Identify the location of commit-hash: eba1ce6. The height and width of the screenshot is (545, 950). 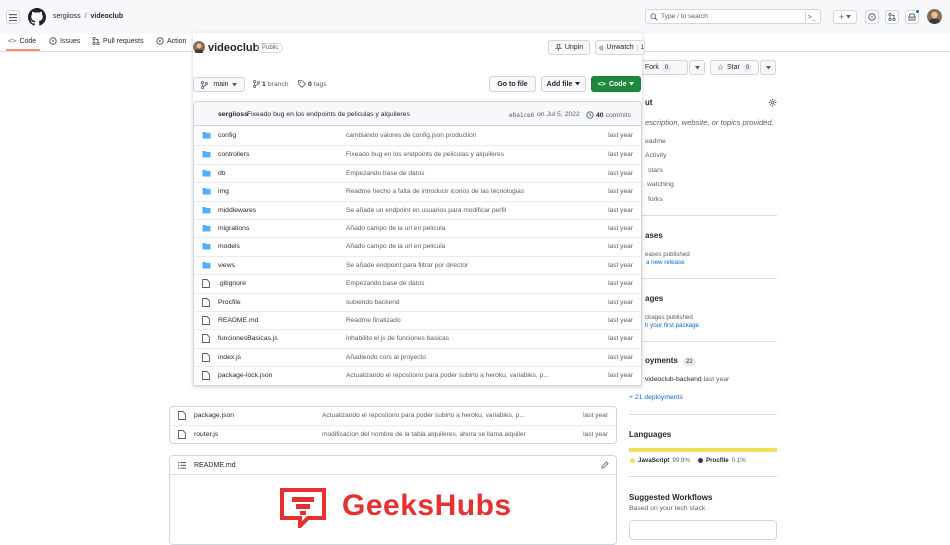
(521, 115).